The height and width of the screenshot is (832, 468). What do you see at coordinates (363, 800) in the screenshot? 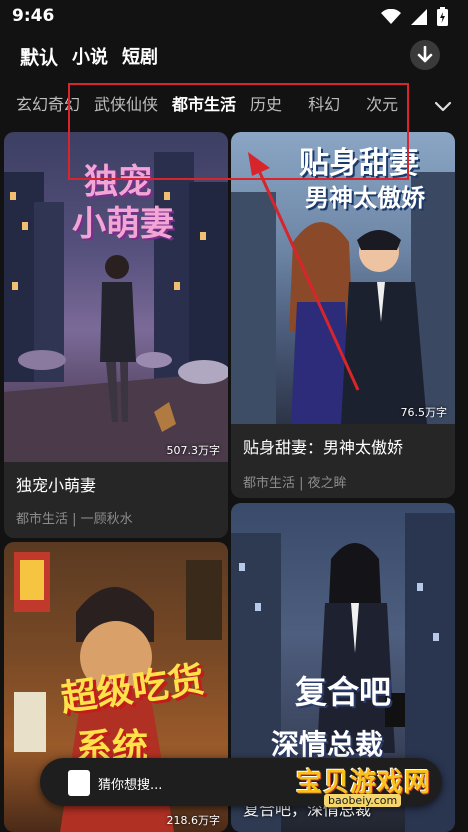
I see `watermark-url: baobeiy.com` at bounding box center [363, 800].